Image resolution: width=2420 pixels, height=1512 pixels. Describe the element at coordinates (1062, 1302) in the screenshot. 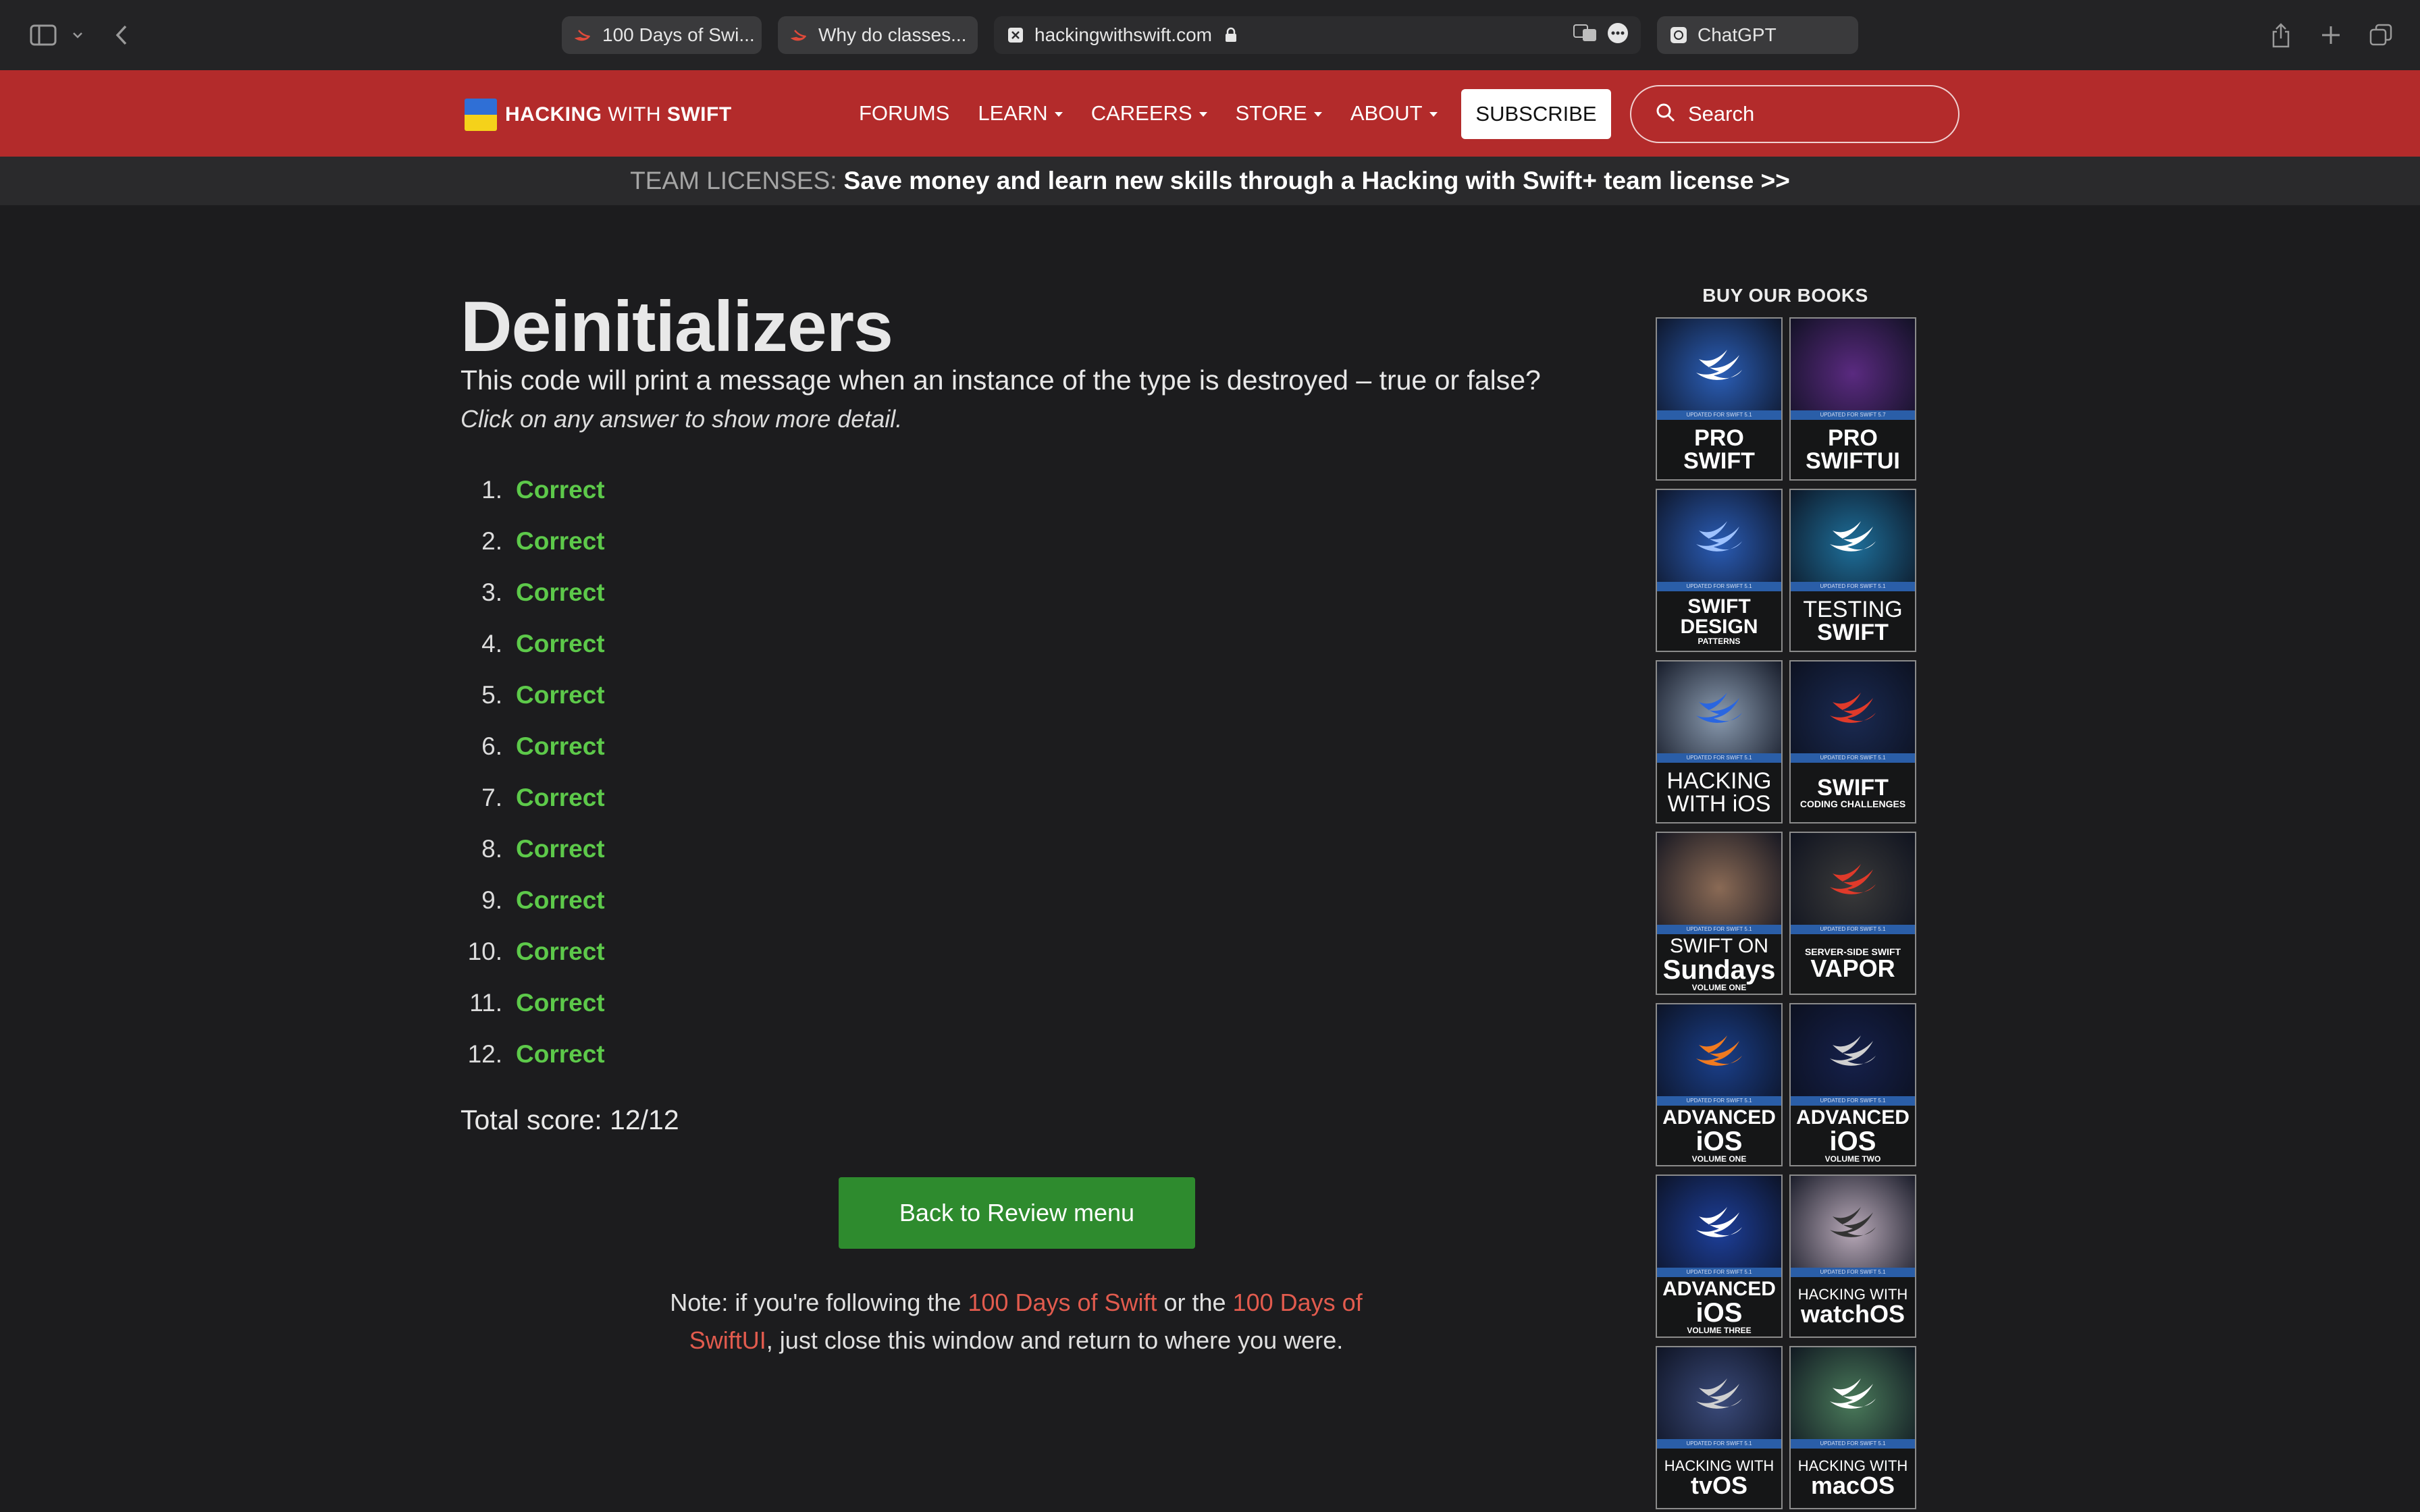

I see `link-100-days-of-swift: 100 Days of Swift` at that location.